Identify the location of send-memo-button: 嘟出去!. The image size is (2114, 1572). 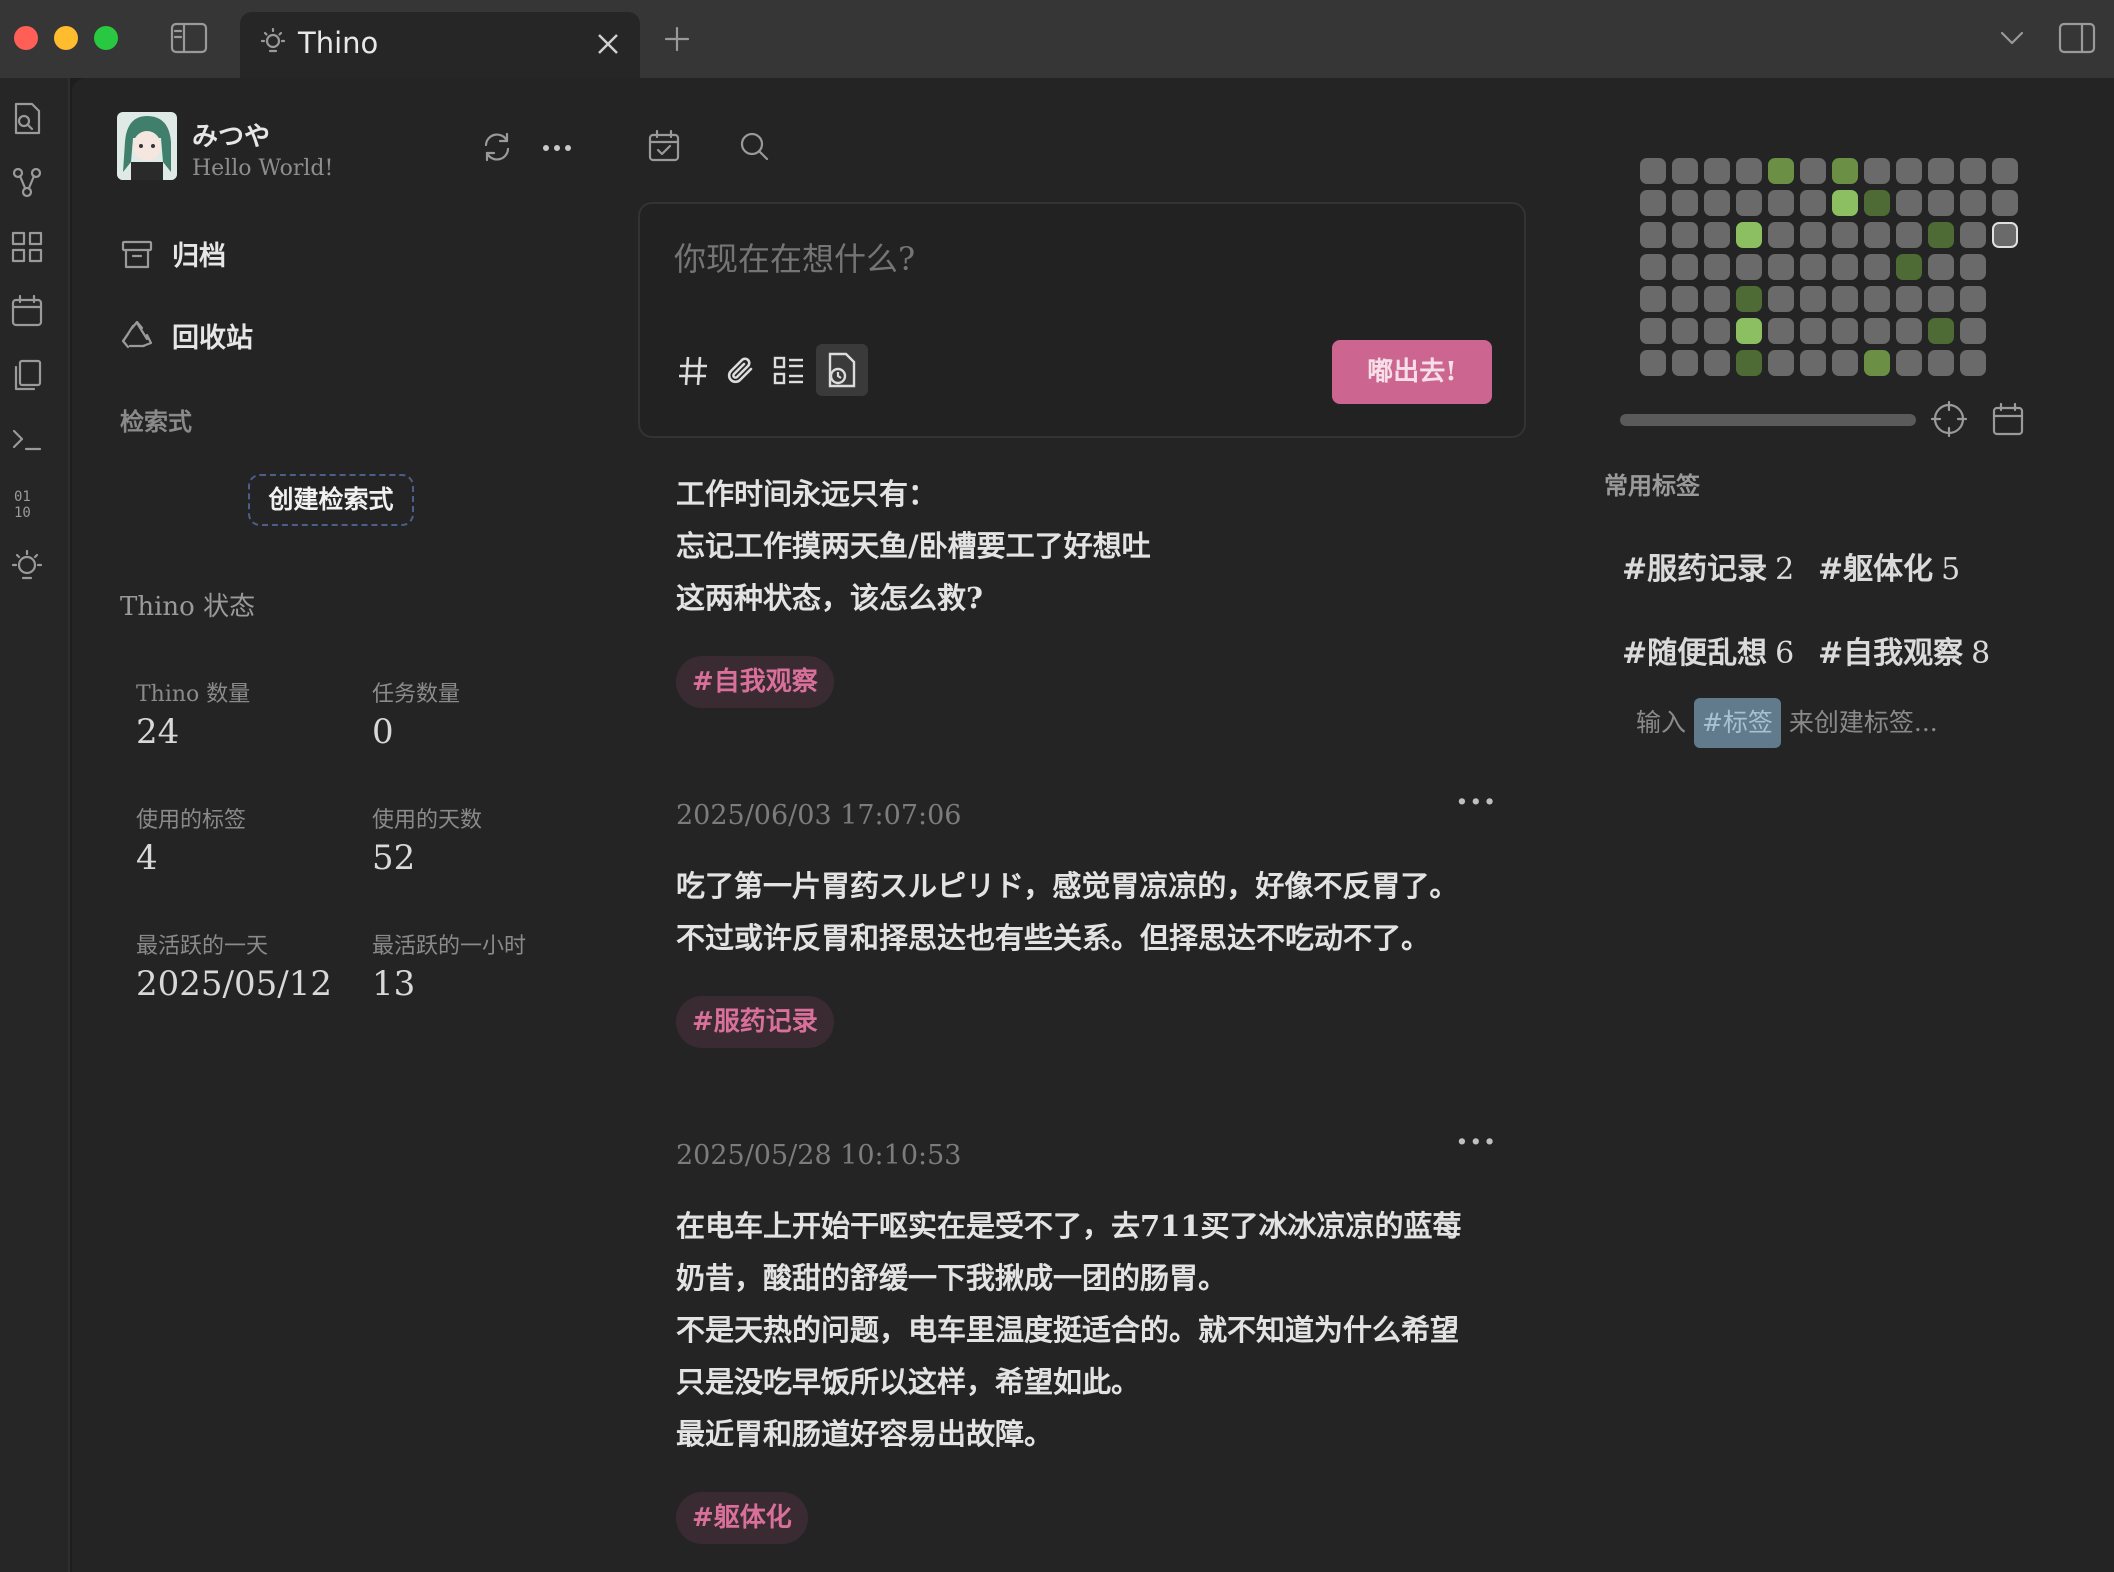
(1412, 372).